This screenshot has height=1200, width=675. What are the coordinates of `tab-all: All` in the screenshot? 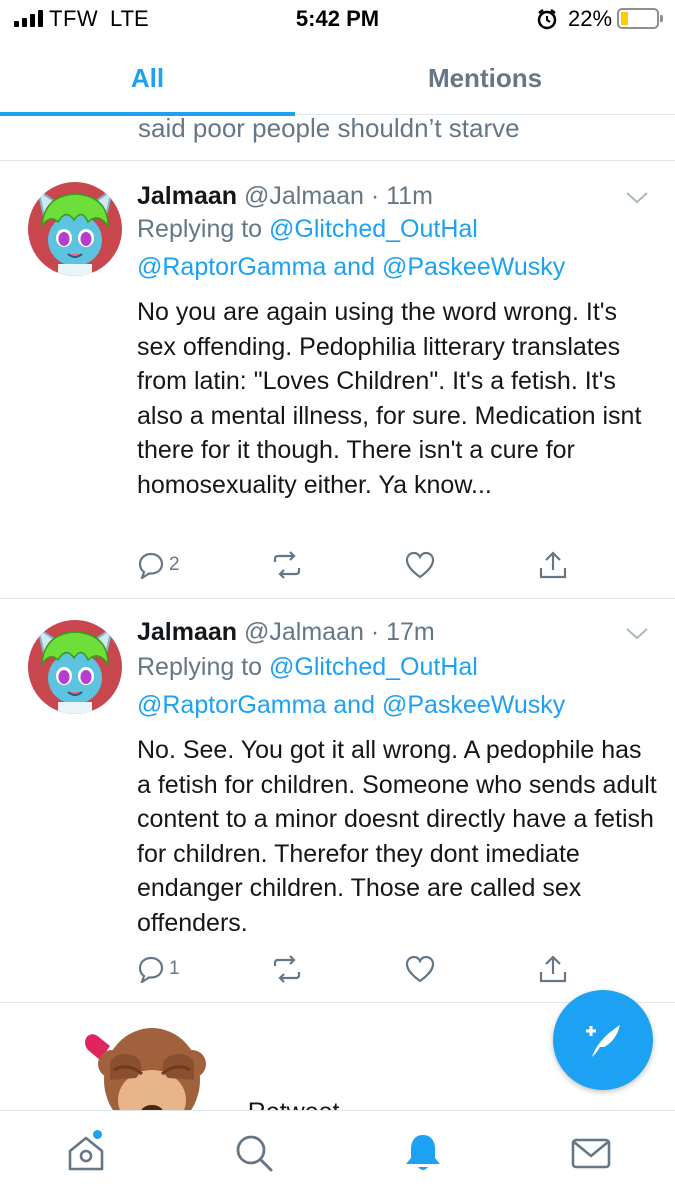 It's located at (147, 78).